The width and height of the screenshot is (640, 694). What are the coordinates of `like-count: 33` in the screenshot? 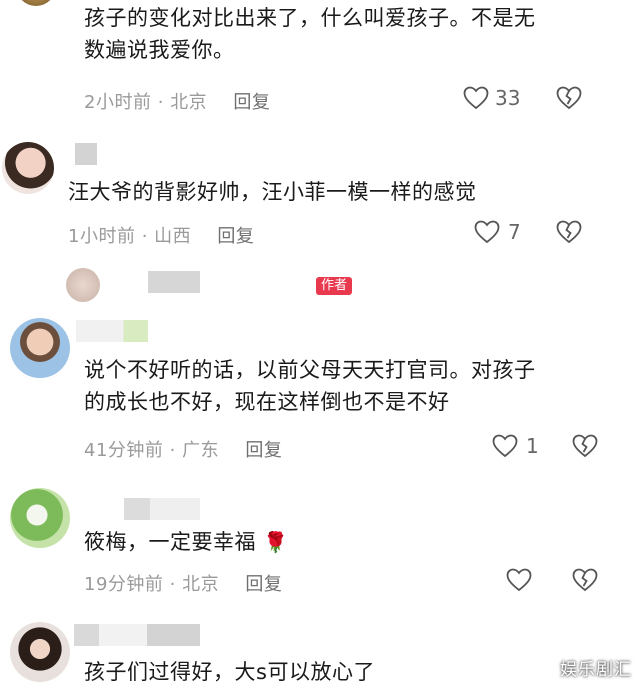 It's located at (508, 98).